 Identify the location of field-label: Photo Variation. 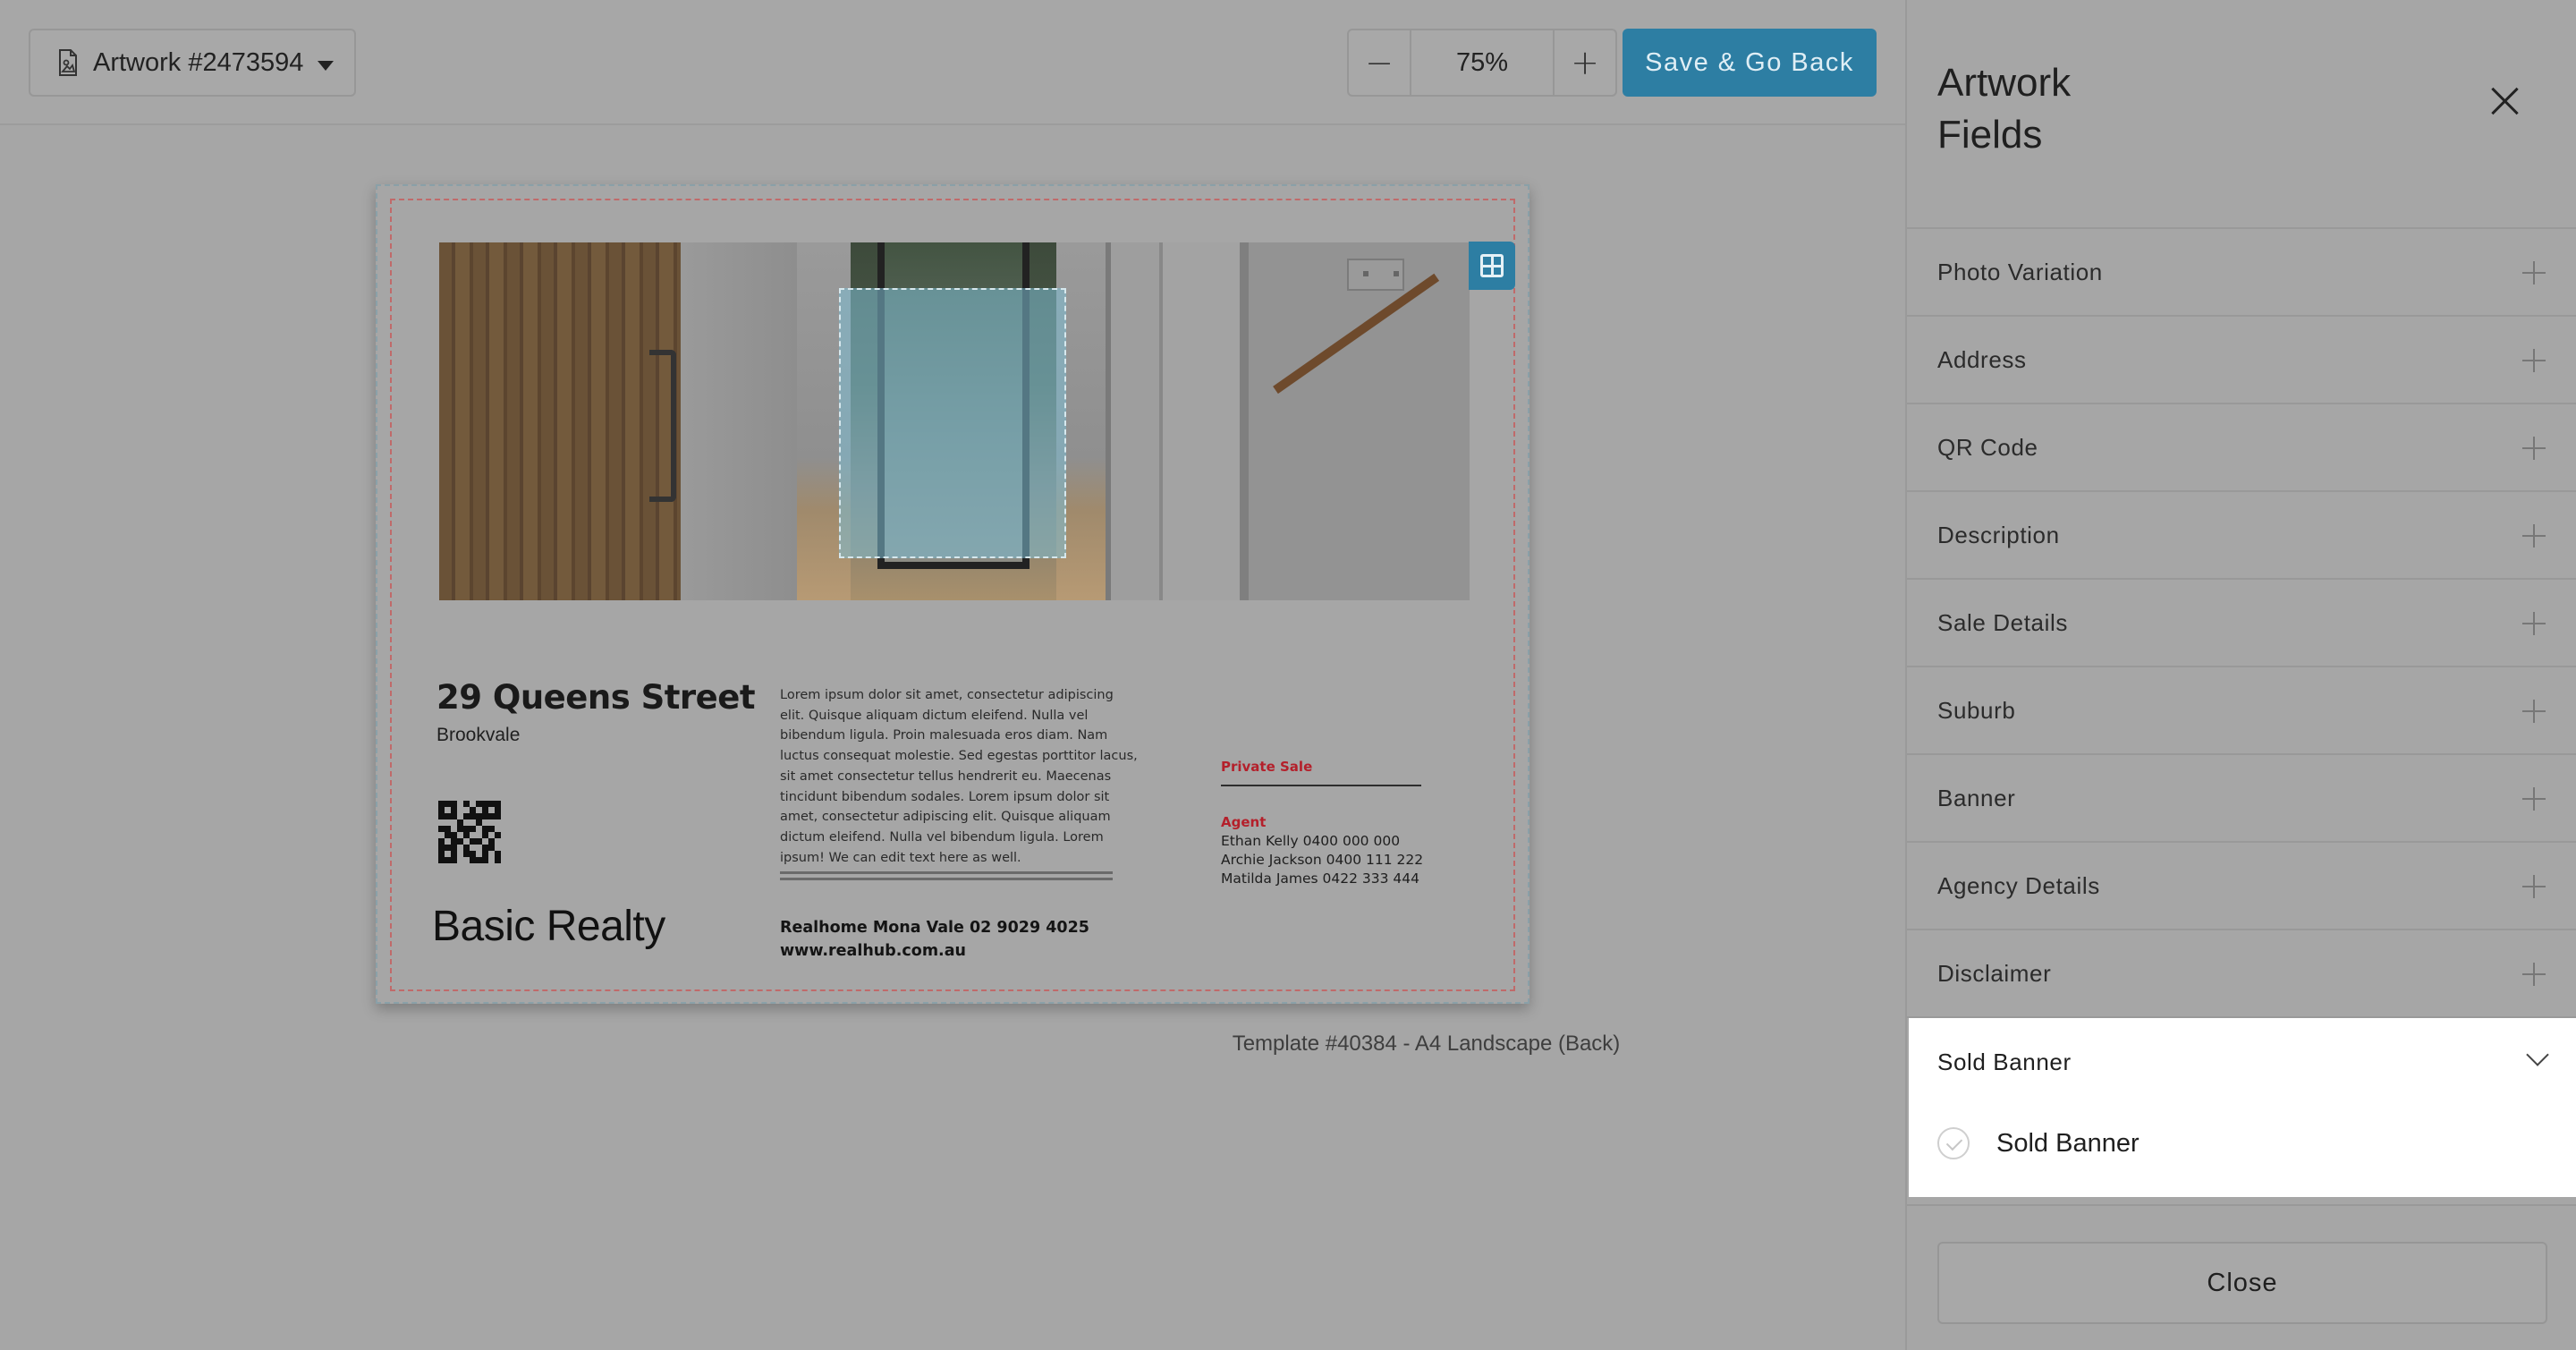
(2020, 271).